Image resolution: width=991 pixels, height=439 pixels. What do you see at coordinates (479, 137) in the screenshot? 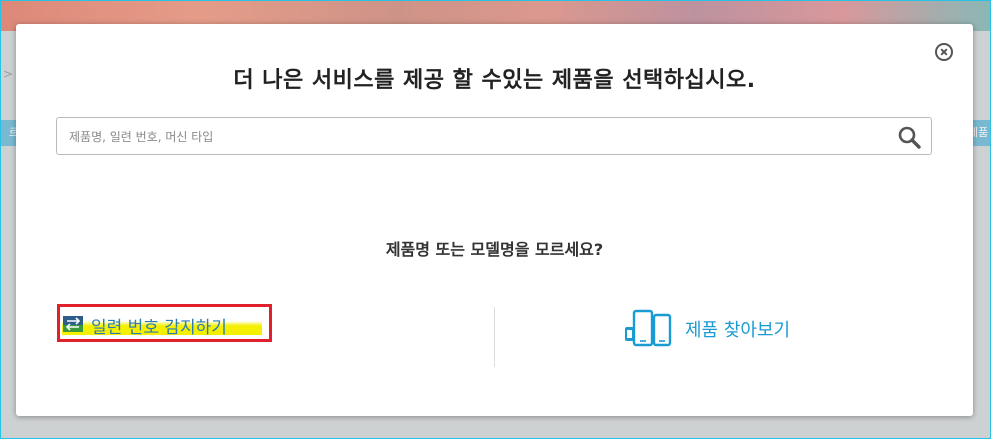
I see `search-input` at bounding box center [479, 137].